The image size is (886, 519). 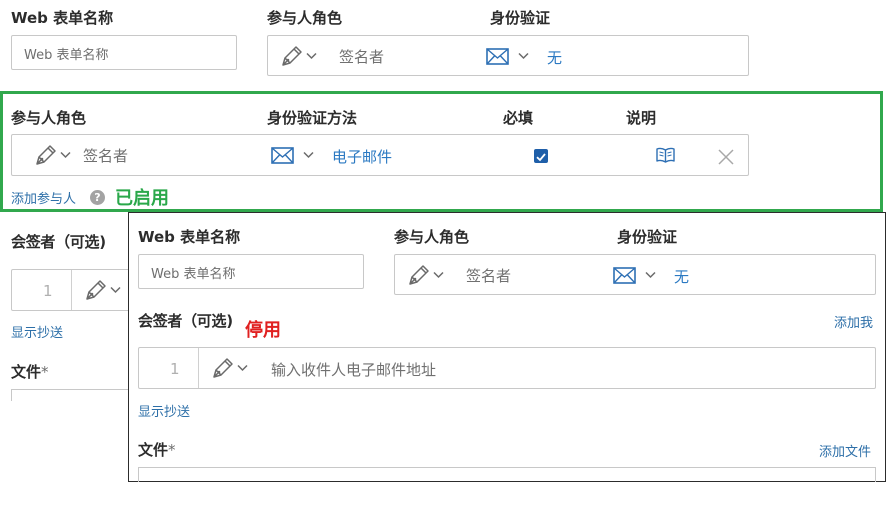 I want to click on disabled-web-form-name-placeholder: Web 表单名称, so click(x=193, y=274).